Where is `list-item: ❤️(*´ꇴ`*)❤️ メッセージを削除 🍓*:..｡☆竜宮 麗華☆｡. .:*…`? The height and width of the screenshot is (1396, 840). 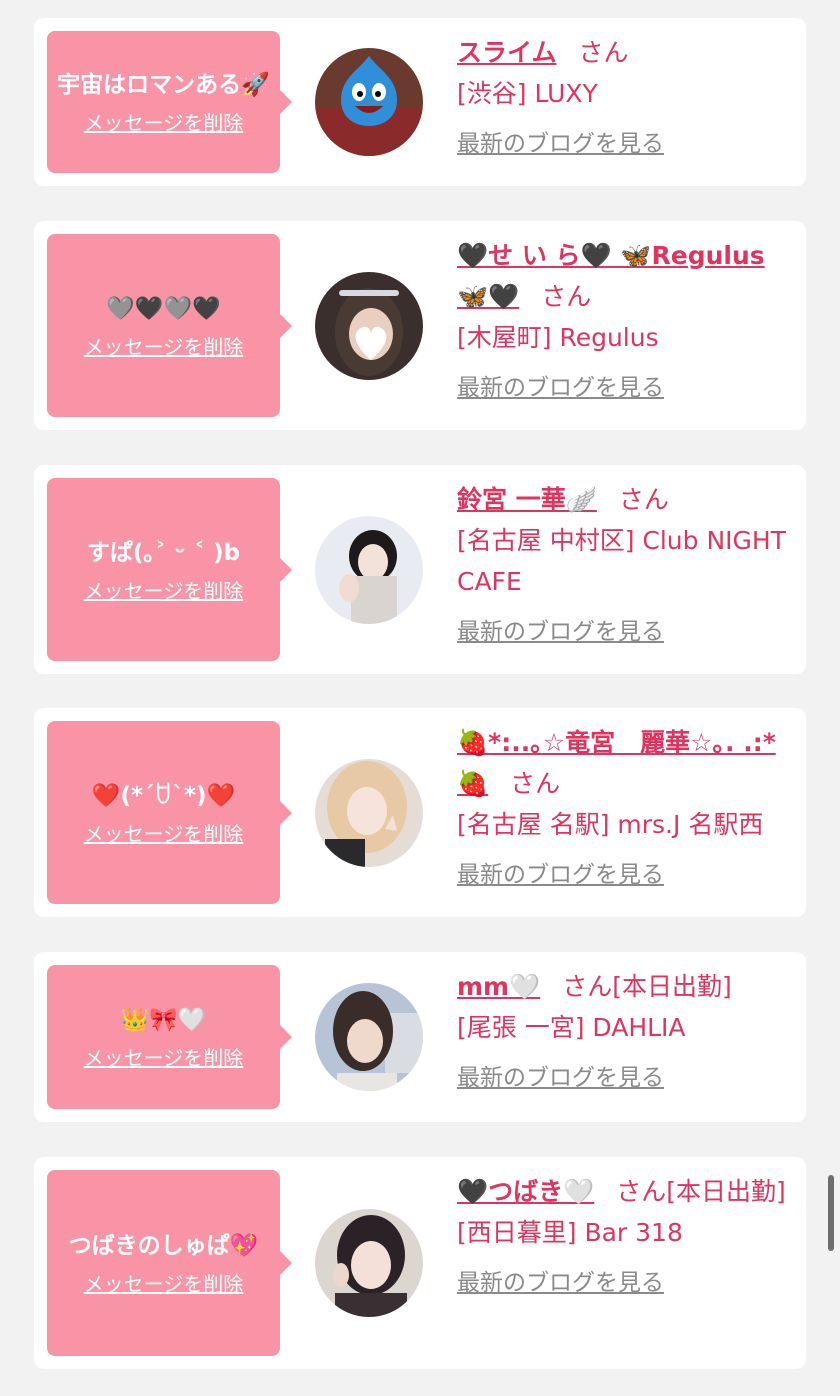
list-item: ❤️(*´ꇴ`*)❤️ メッセージを削除 🍓*:..｡☆竜宮 麗華☆｡. .:*… is located at coordinates (420, 812).